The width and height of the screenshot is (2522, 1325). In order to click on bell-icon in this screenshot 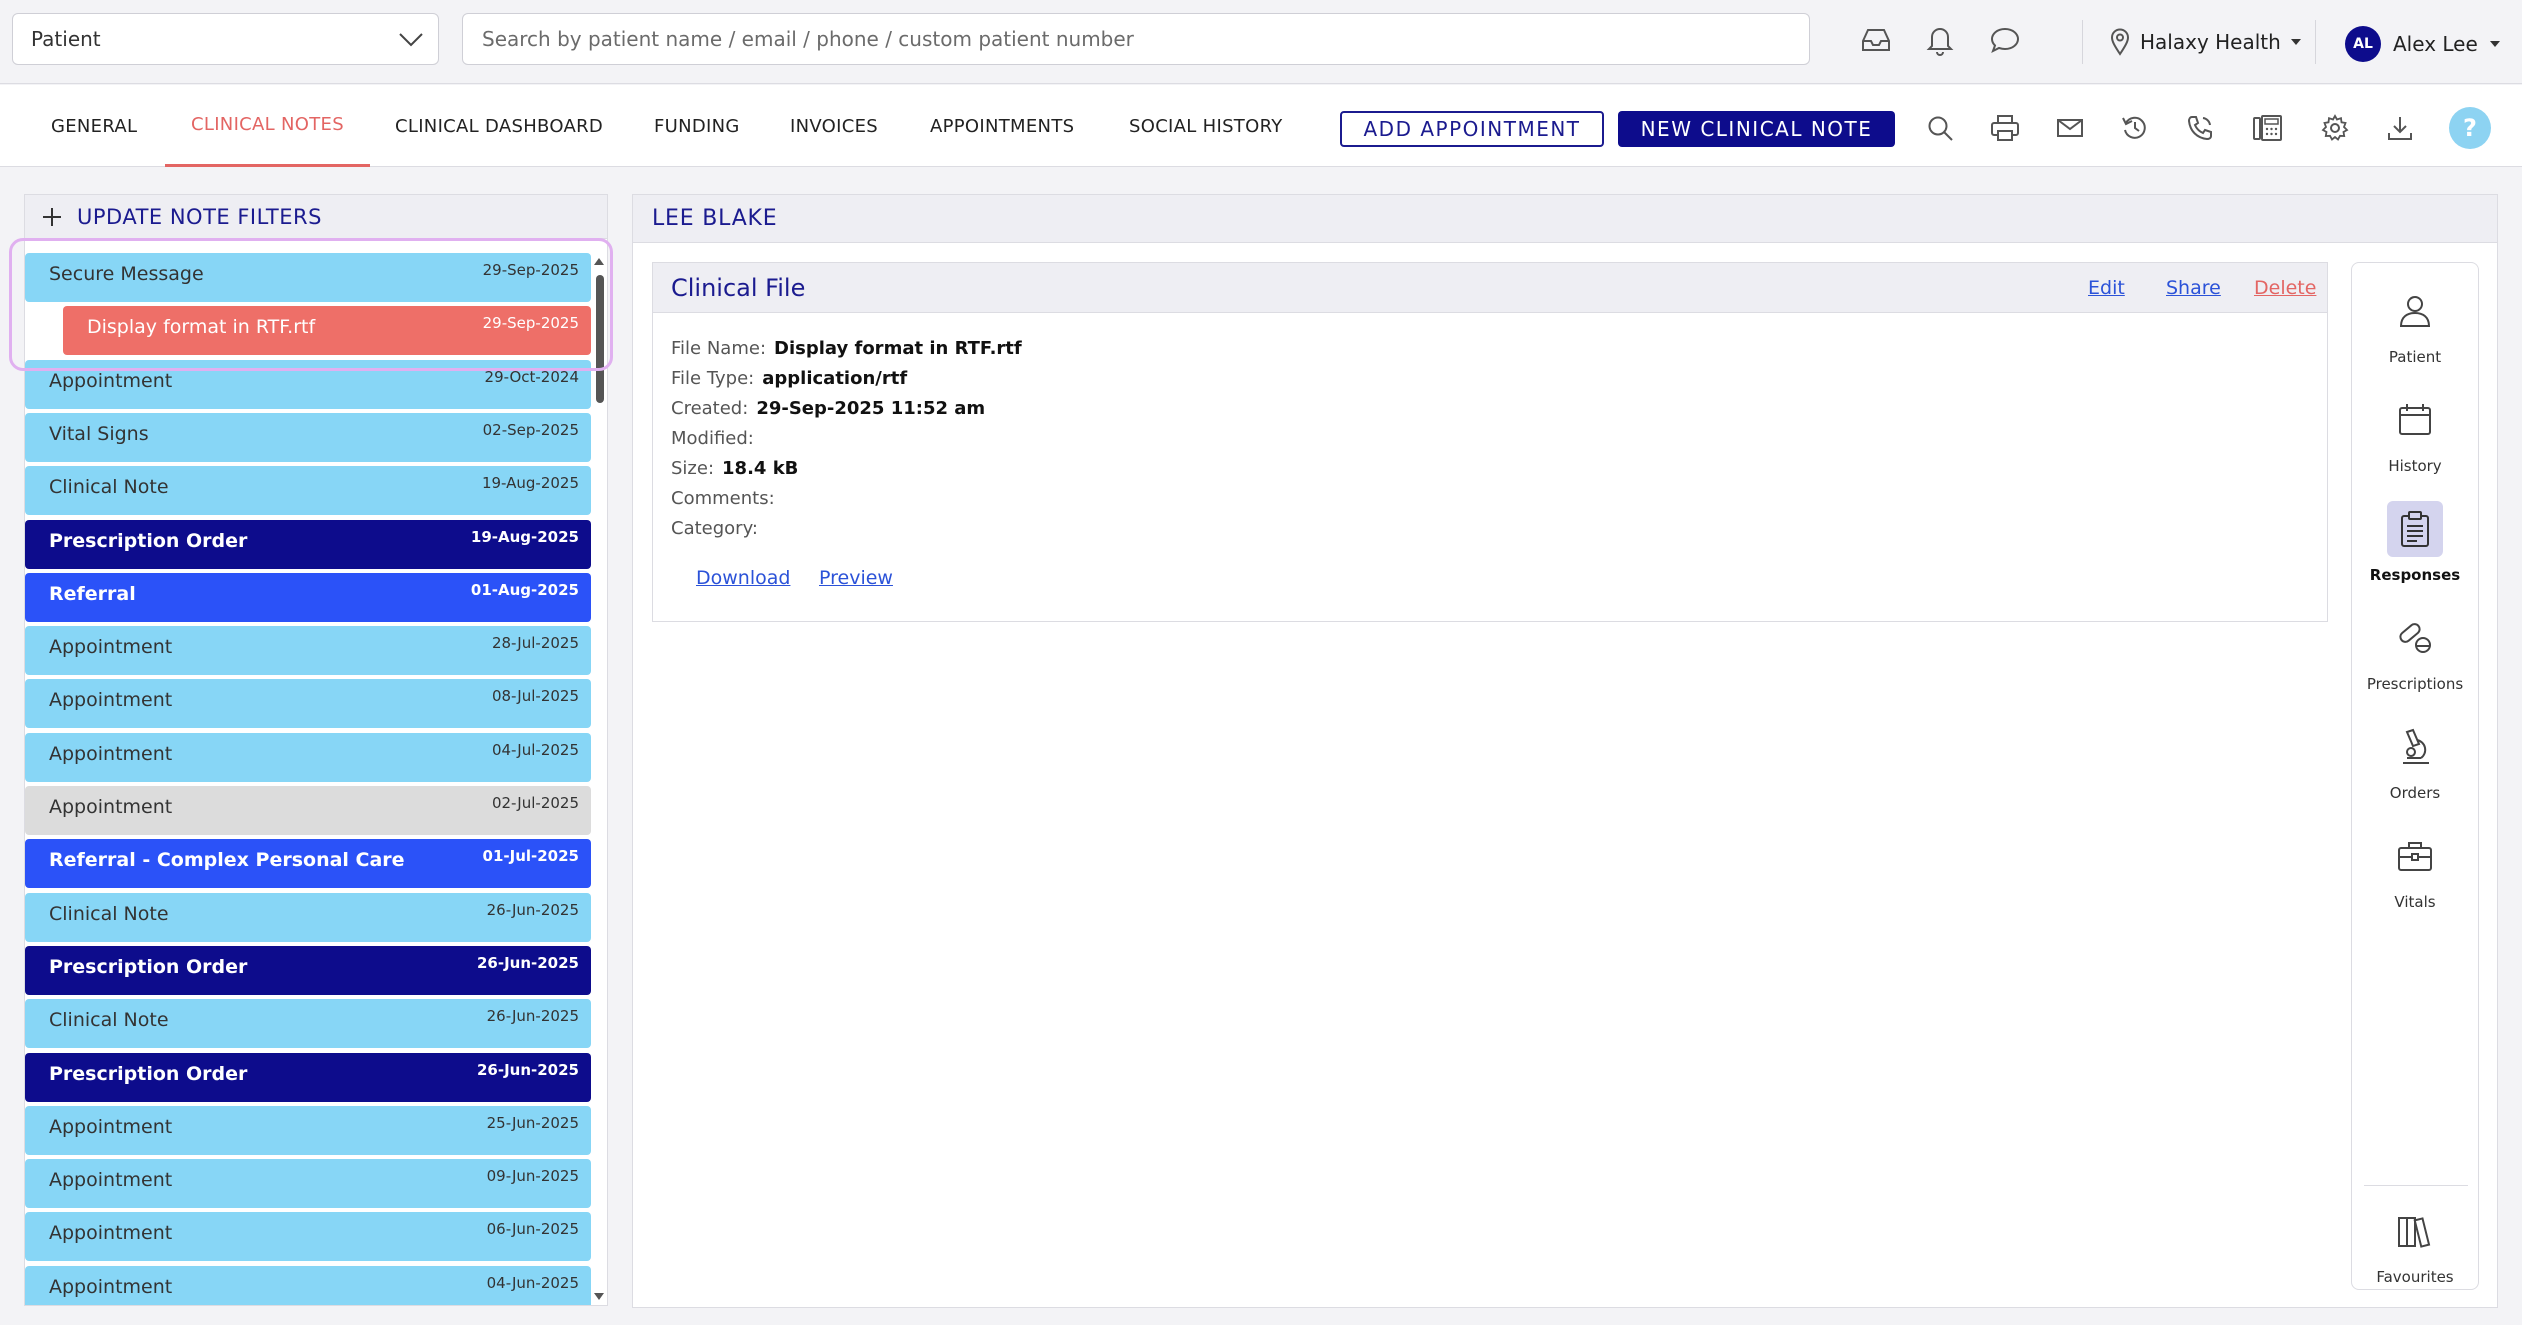, I will do `click(1940, 40)`.